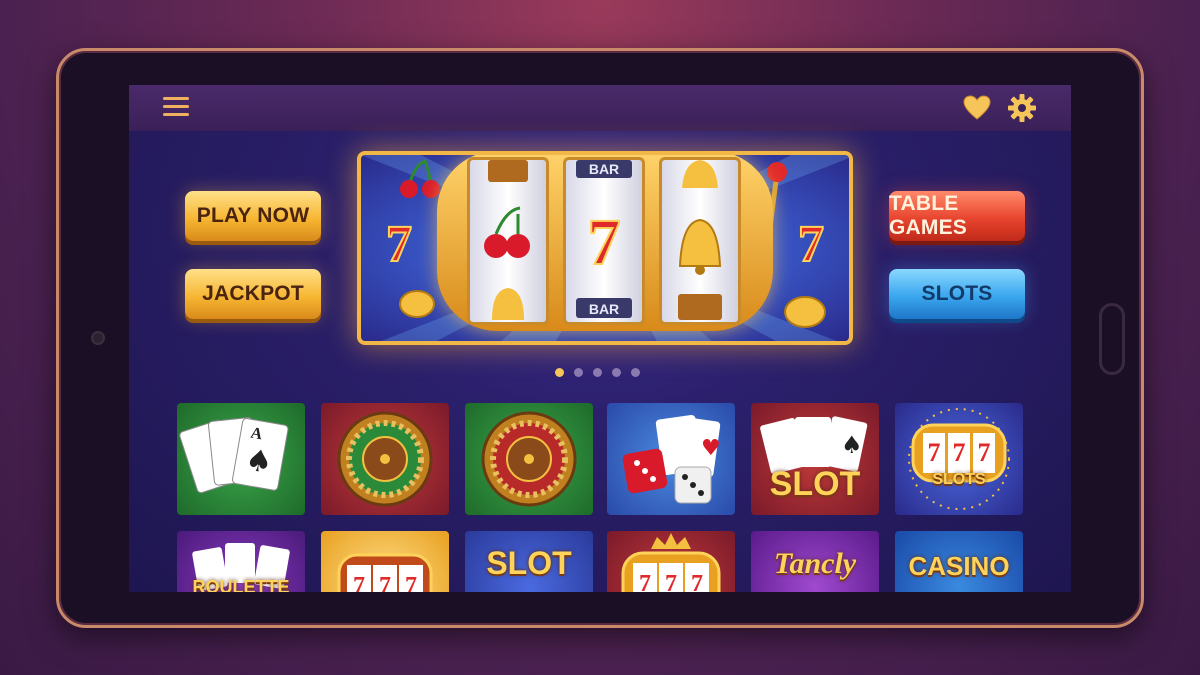 The width and height of the screenshot is (1200, 675). I want to click on reel-frame: BAR 7 BAR, so click(605, 243).